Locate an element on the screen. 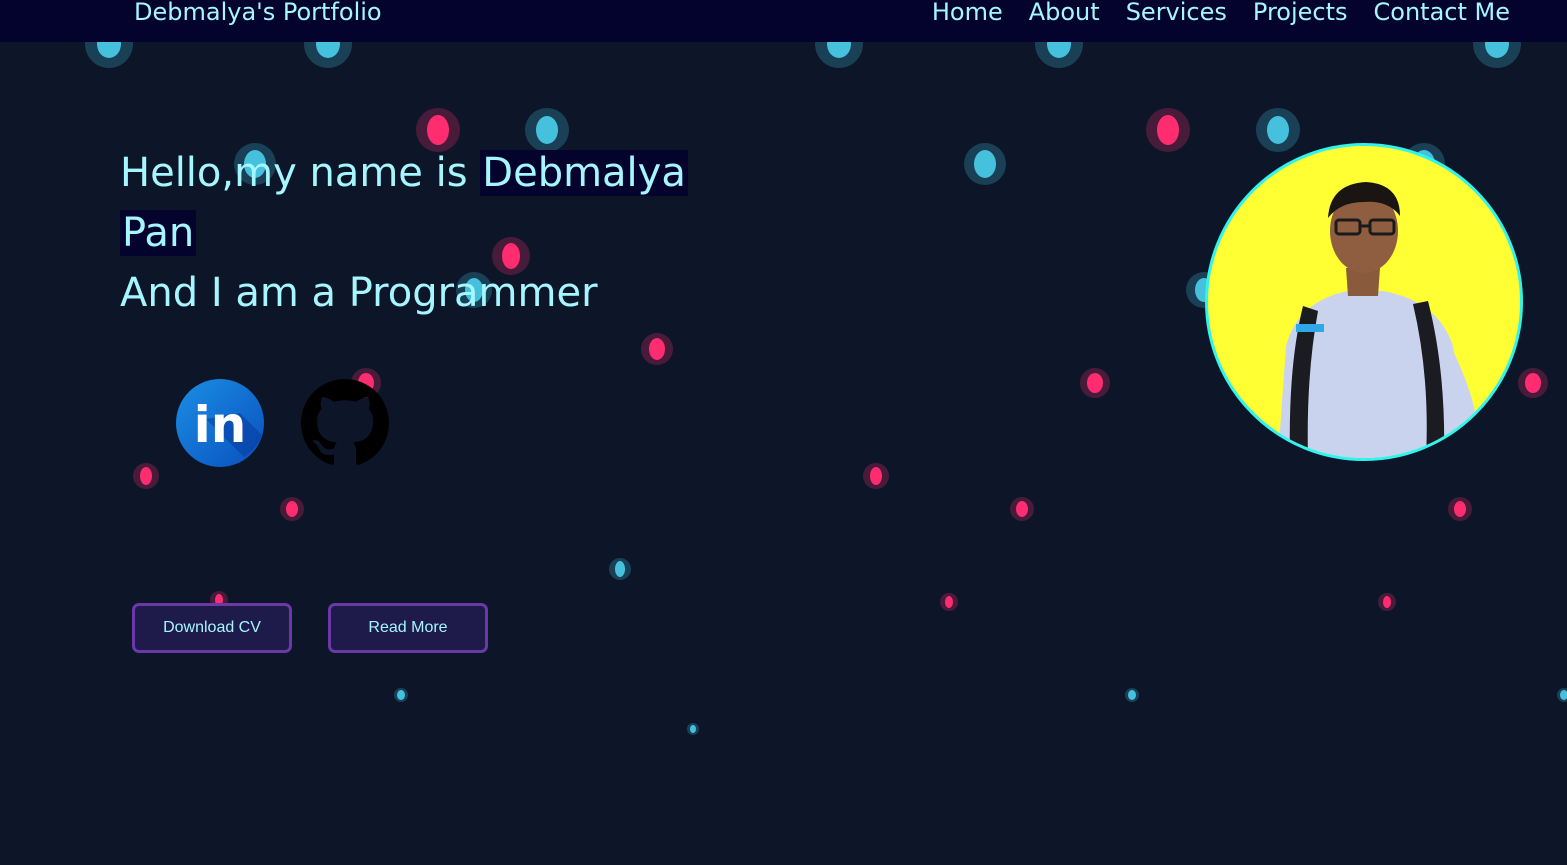 The width and height of the screenshot is (1567, 865). nav-link-projects: Projects is located at coordinates (1300, 14).